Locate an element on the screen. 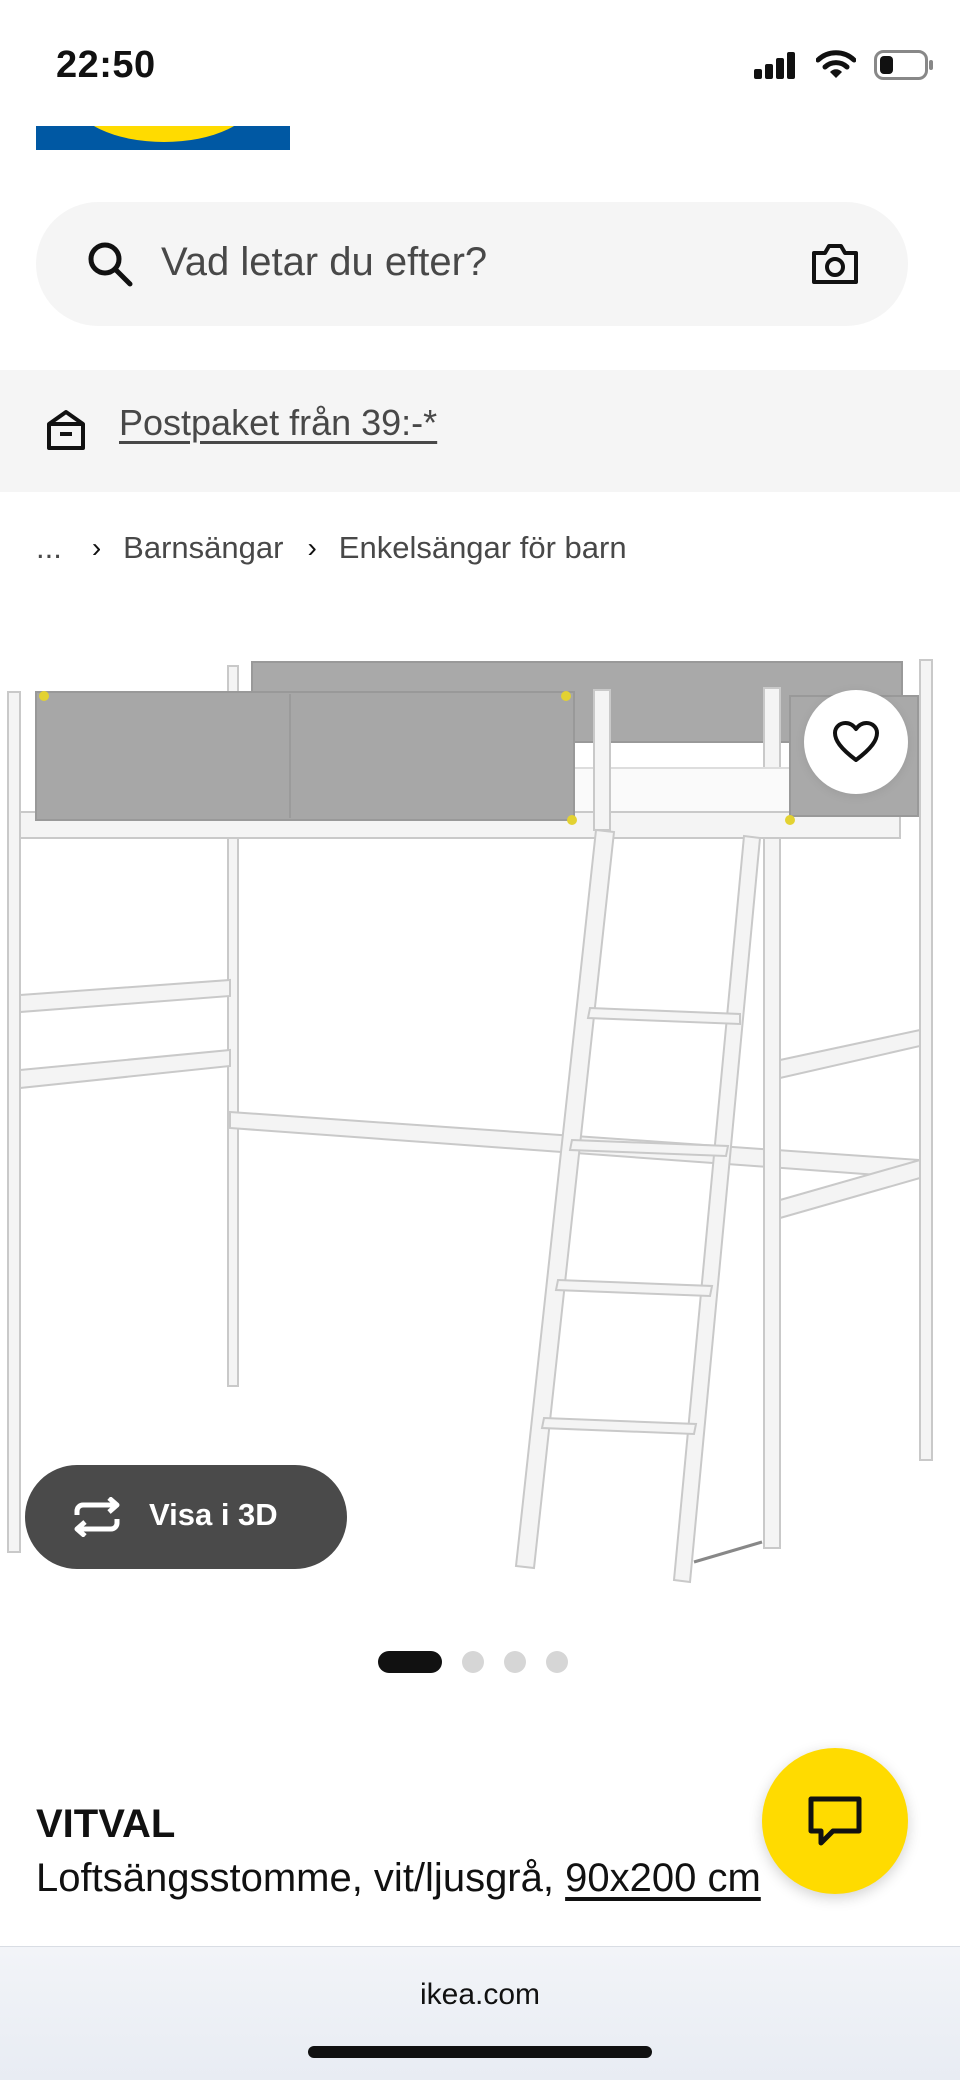  search-input: Vad letar du efter? is located at coordinates (324, 262).